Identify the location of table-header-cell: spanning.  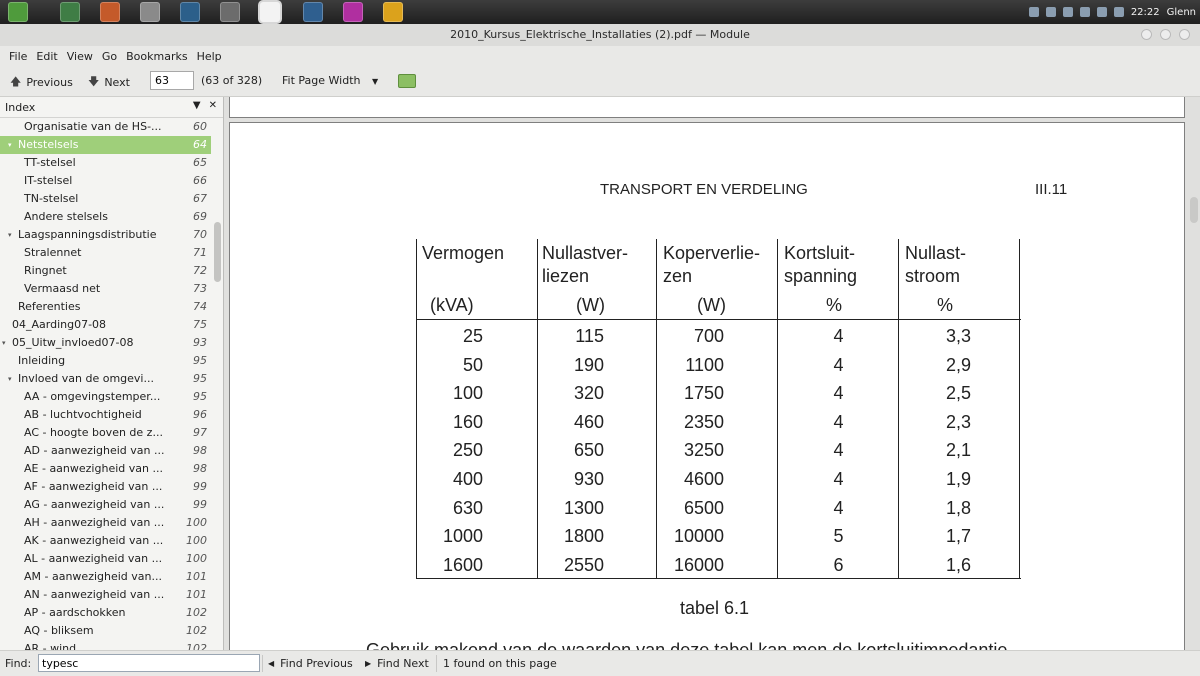
(821, 276).